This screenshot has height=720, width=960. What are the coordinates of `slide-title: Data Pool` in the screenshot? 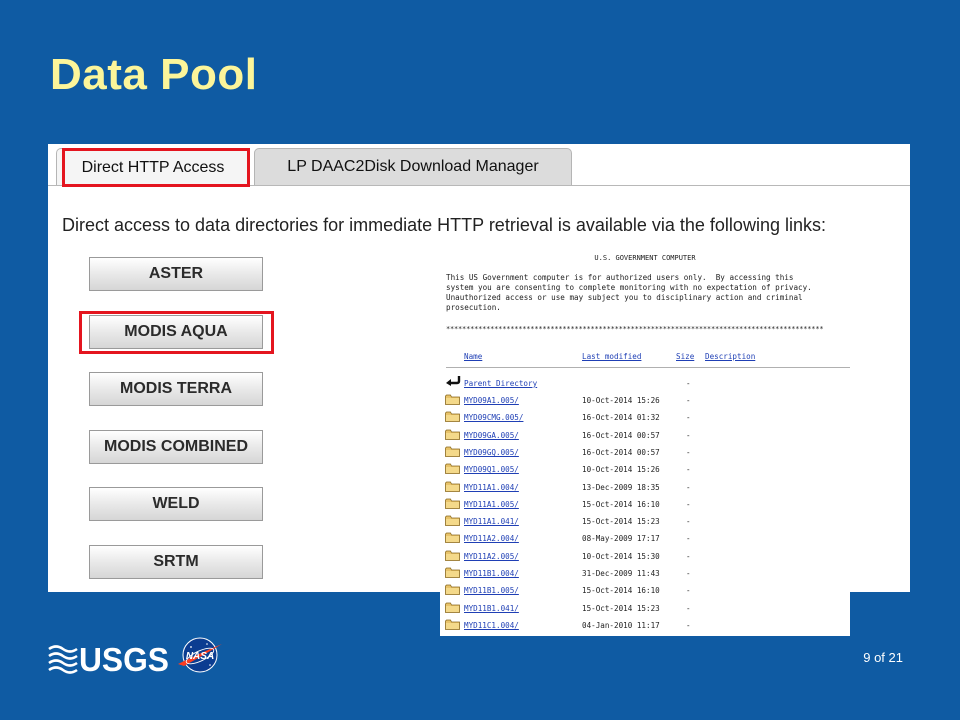 It's located at (154, 74).